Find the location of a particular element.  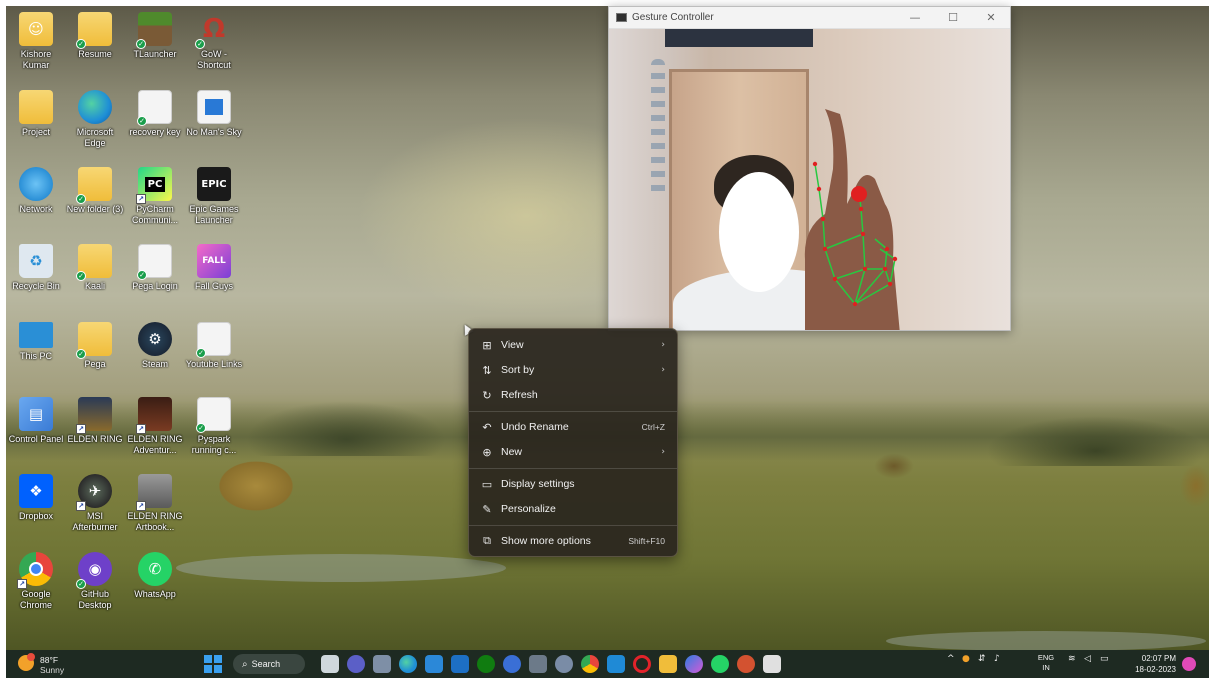

tray-usb-icon: ⇵ is located at coordinates (982, 659).